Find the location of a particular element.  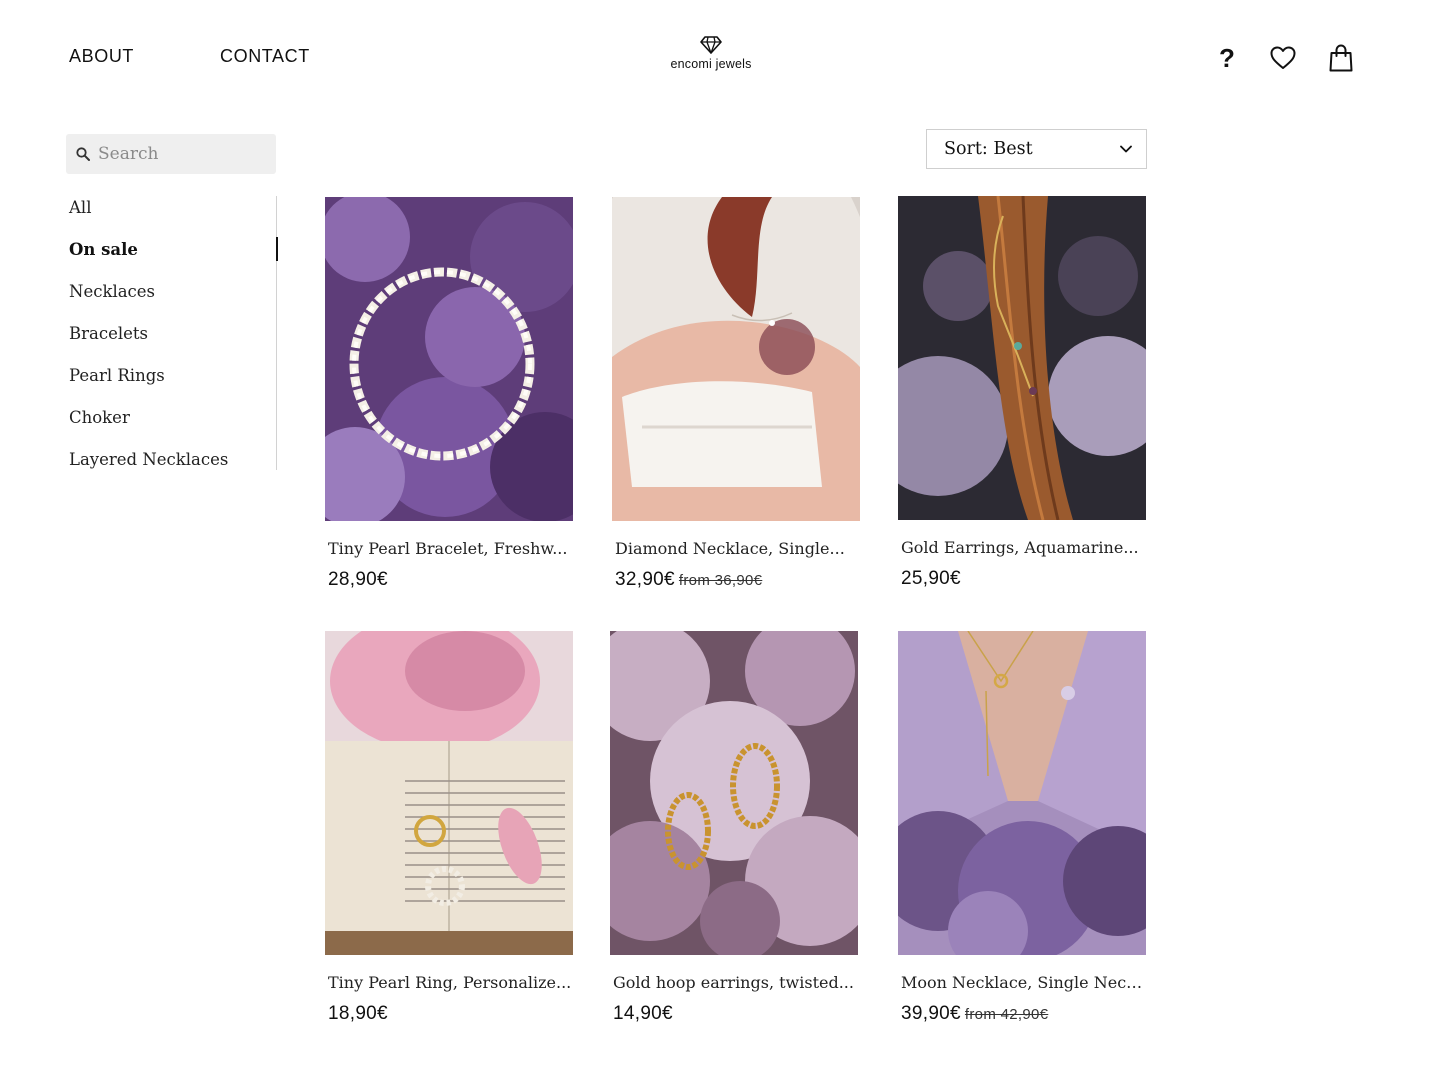

price-current: 32,90€ is located at coordinates (645, 579).